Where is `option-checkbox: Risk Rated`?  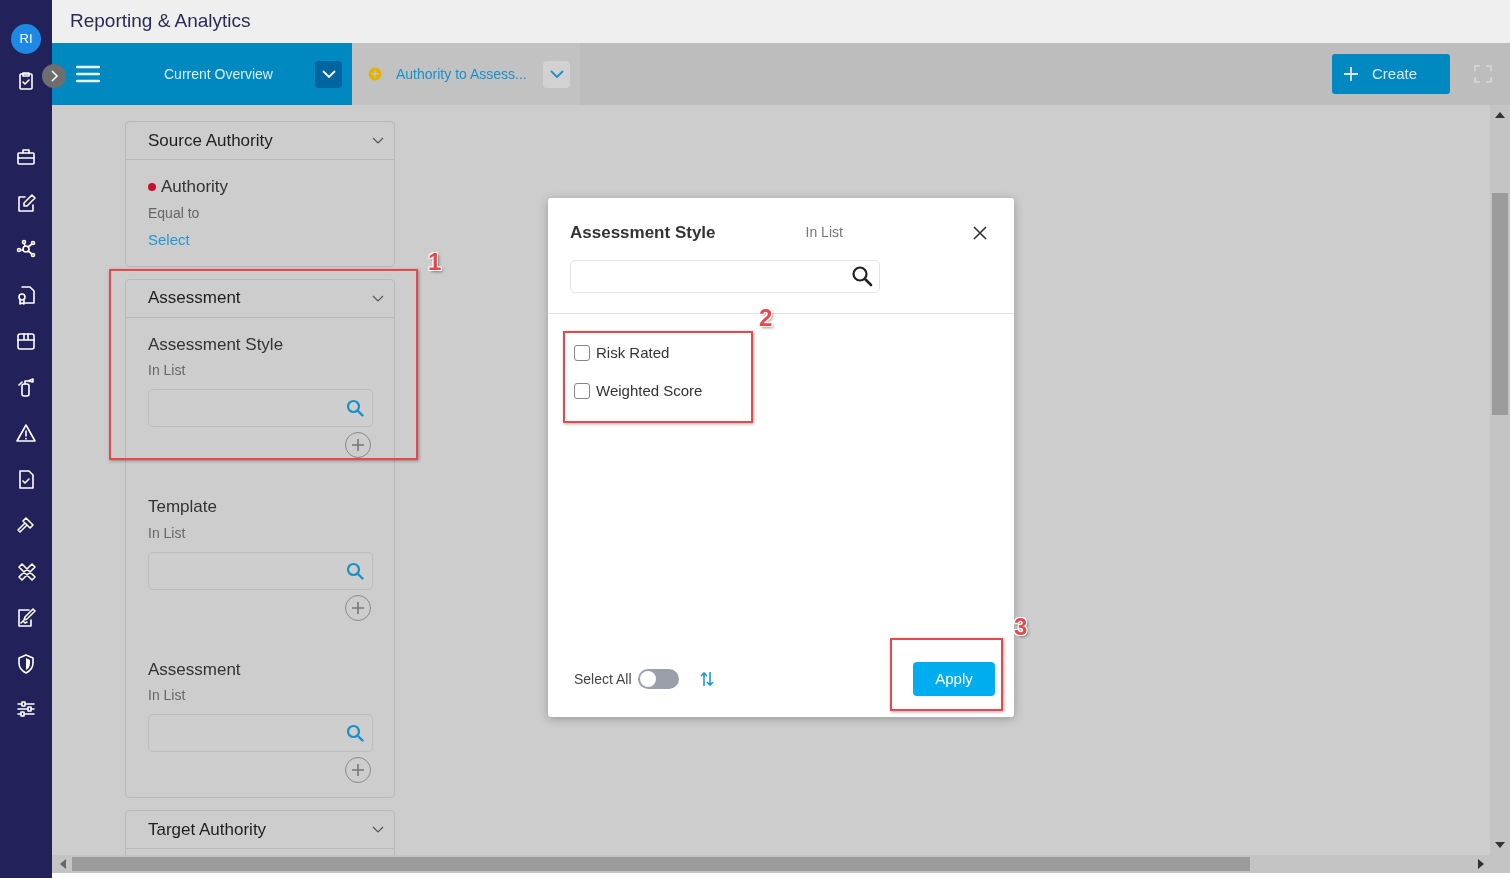 option-checkbox: Risk Rated is located at coordinates (781, 352).